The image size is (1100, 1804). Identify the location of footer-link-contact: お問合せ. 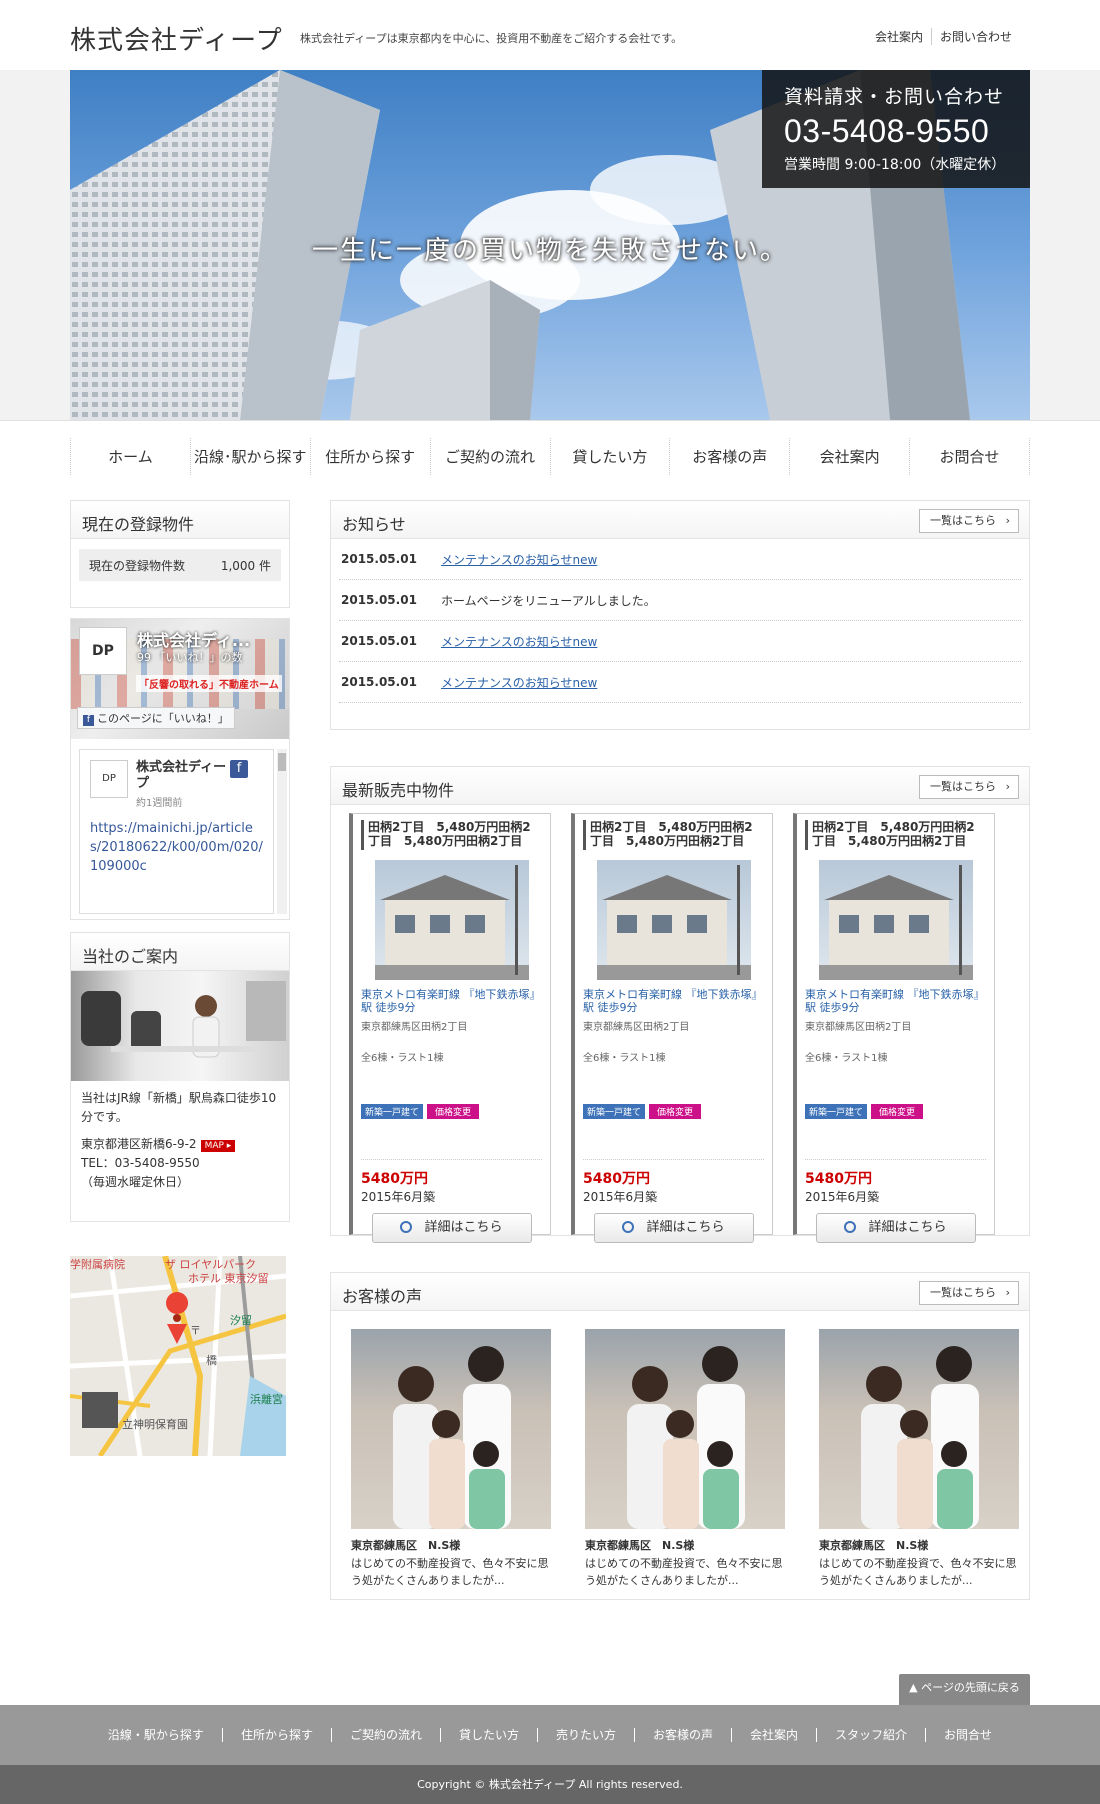
(968, 1735).